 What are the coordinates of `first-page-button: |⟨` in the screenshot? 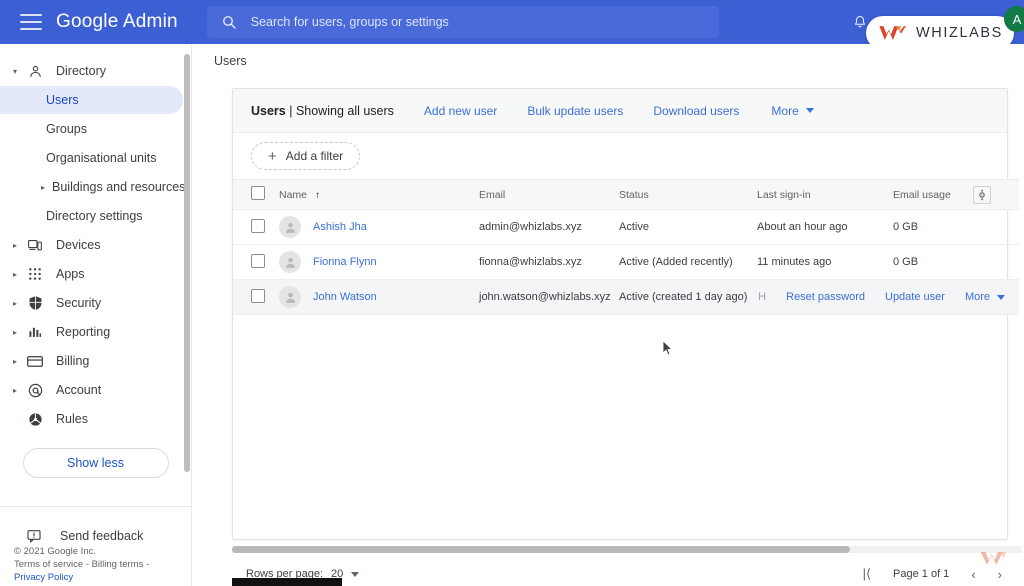 It's located at (867, 574).